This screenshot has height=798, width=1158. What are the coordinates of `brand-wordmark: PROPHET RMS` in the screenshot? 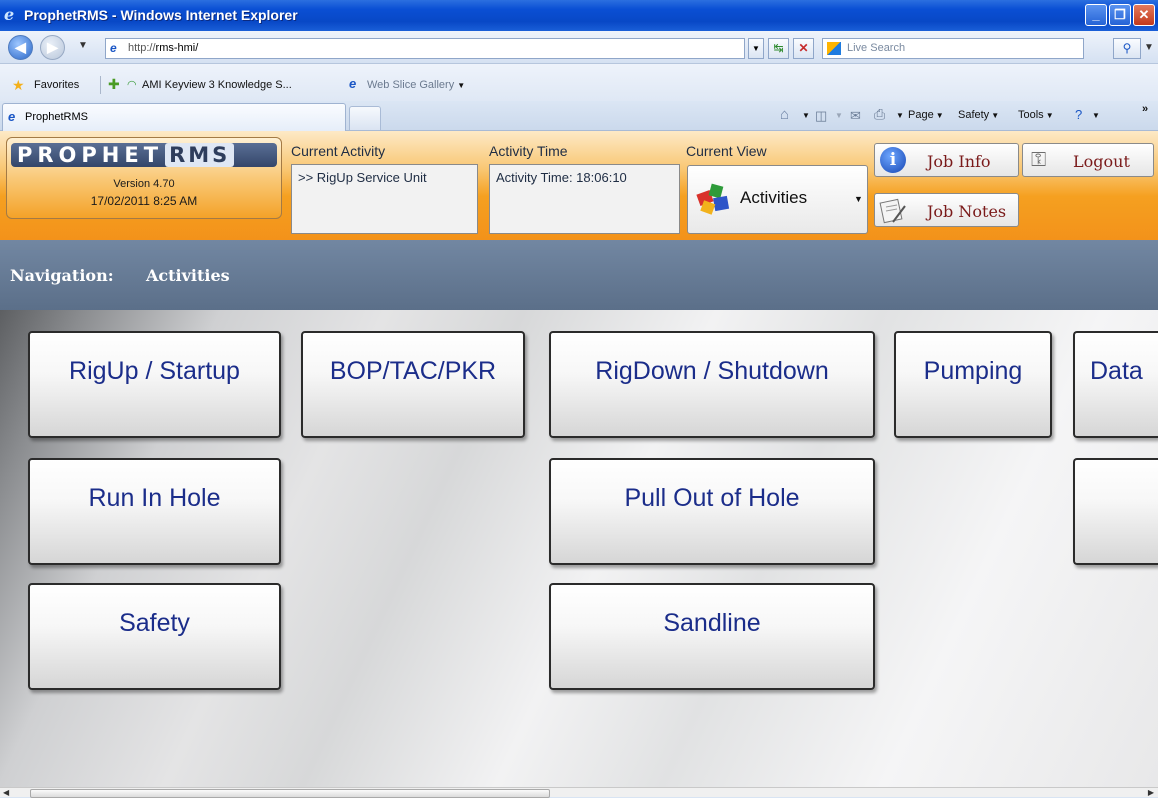 It's located at (144, 155).